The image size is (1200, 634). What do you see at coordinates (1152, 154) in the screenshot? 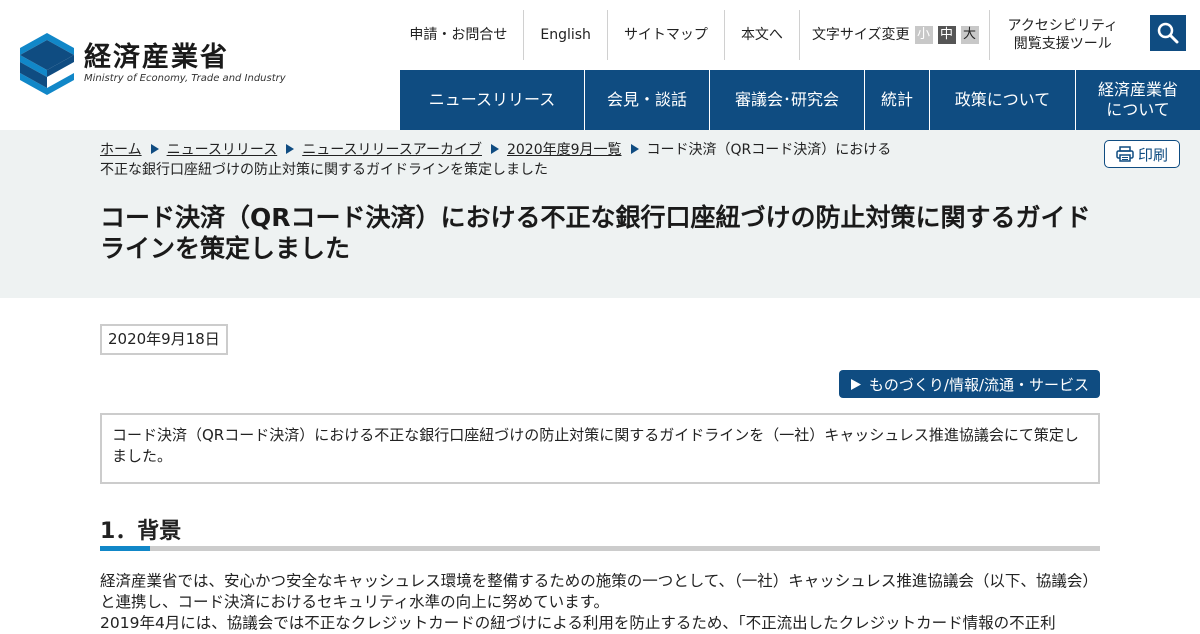
I see `print-label: 印刷` at bounding box center [1152, 154].